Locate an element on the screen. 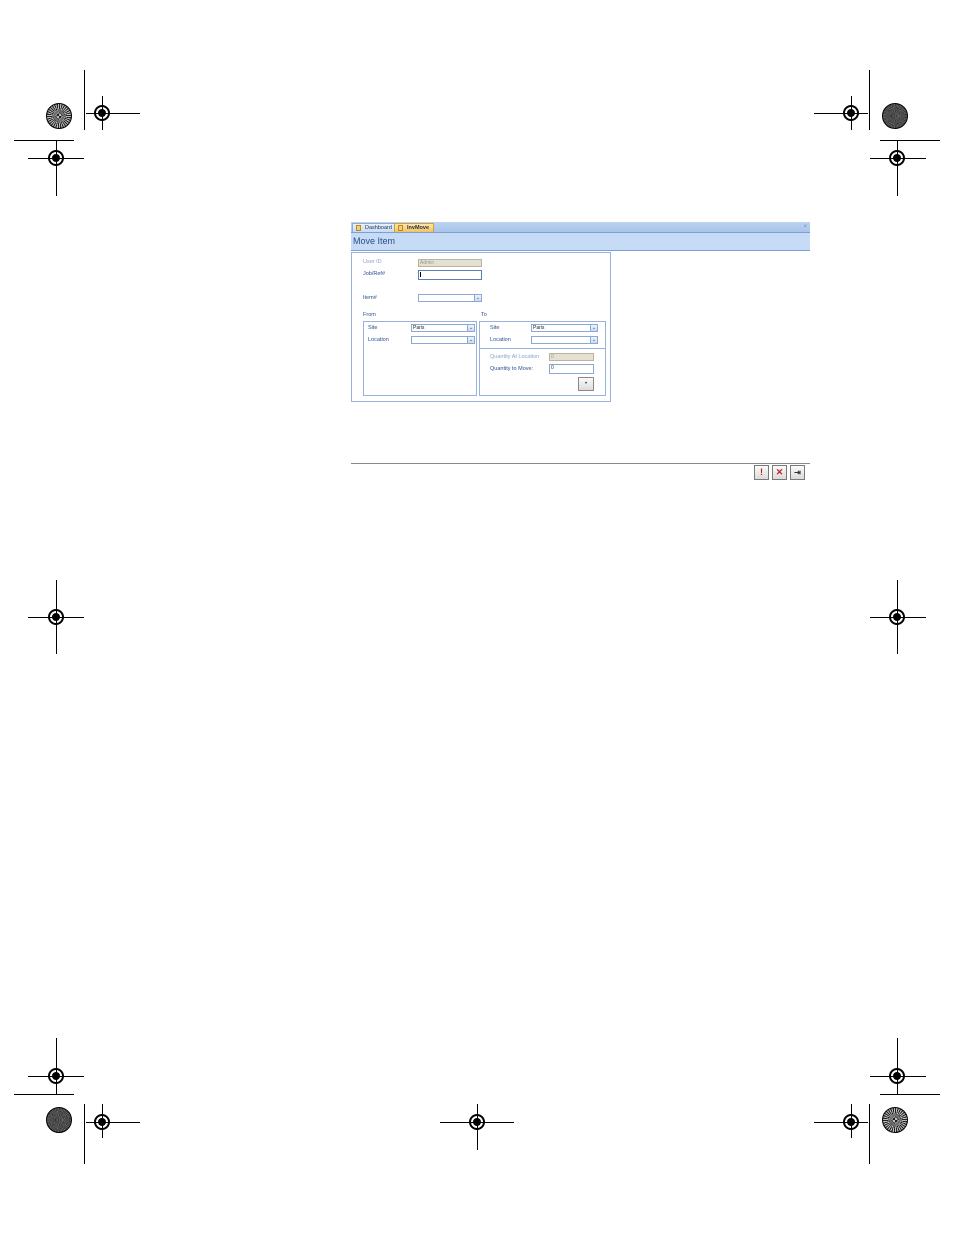 The width and height of the screenshot is (954, 1235). item-label: Item# is located at coordinates (370, 298).